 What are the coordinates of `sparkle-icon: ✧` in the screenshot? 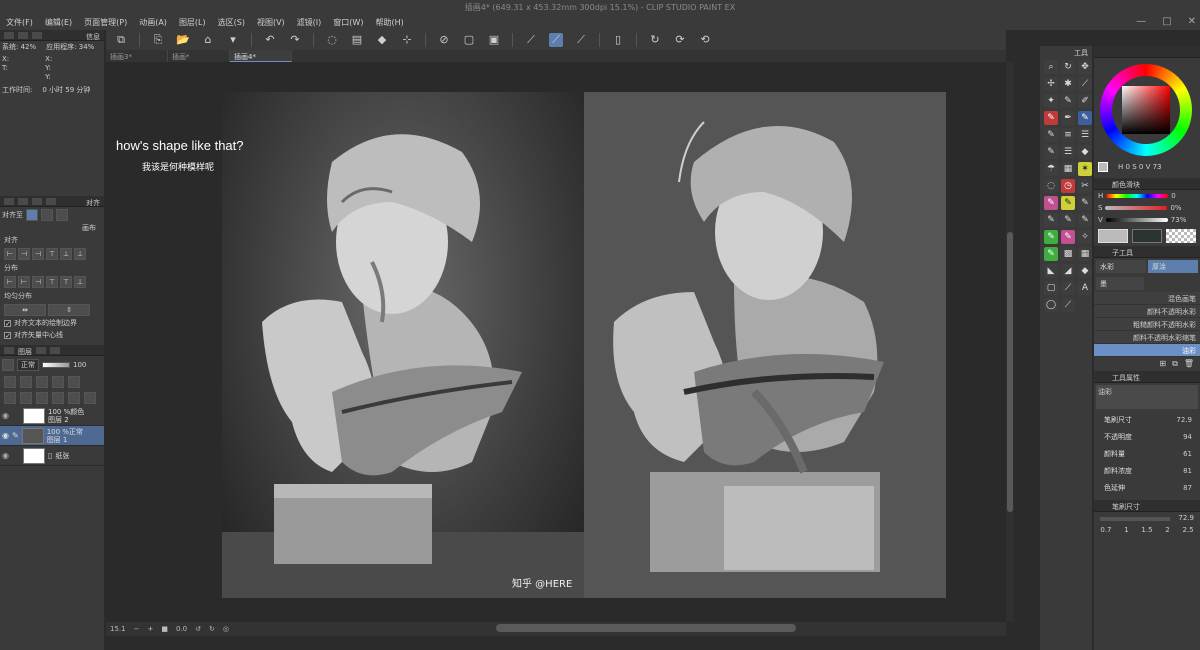 It's located at (1085, 237).